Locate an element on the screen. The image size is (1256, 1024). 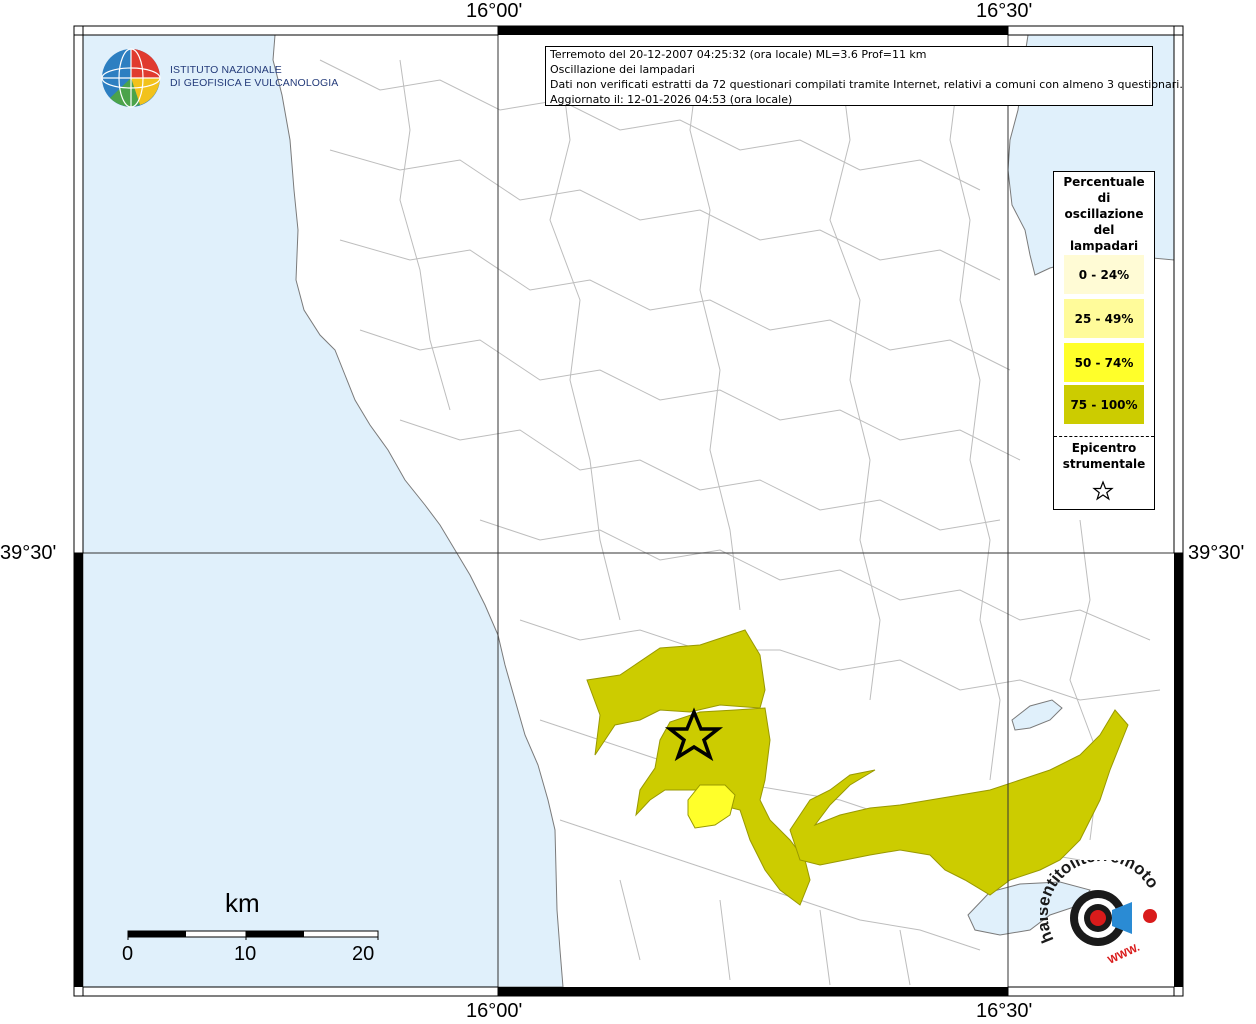
scale-tick-10: 10 is located at coordinates (245, 954).